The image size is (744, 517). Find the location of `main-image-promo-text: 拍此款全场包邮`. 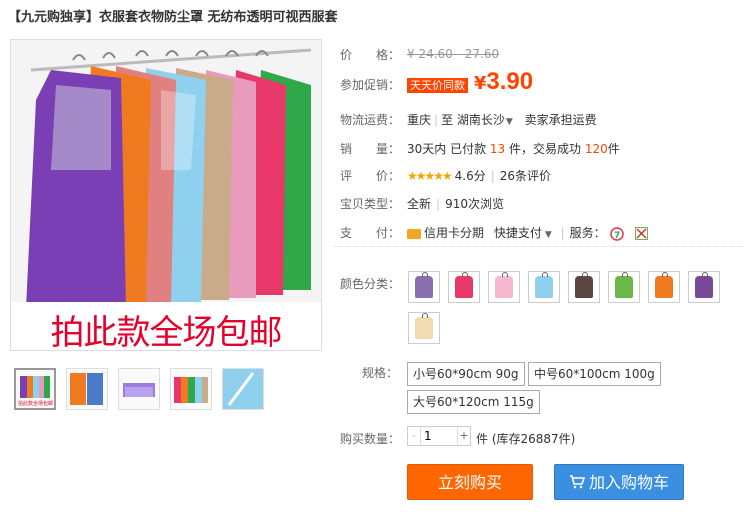

main-image-promo-text: 拍此款全场包邮 is located at coordinates (166, 332).